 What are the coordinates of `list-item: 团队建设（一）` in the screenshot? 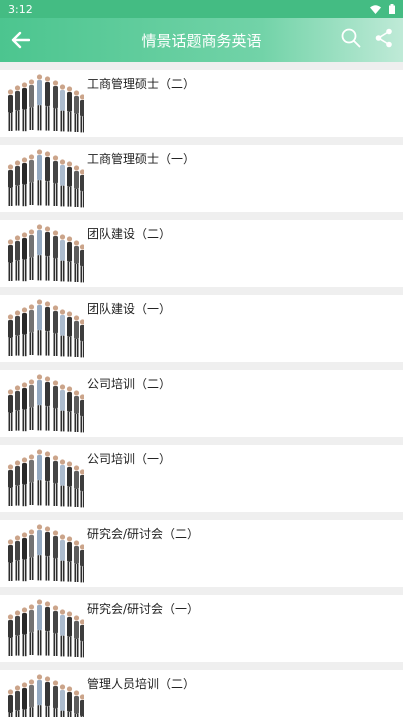 It's located at (201, 328).